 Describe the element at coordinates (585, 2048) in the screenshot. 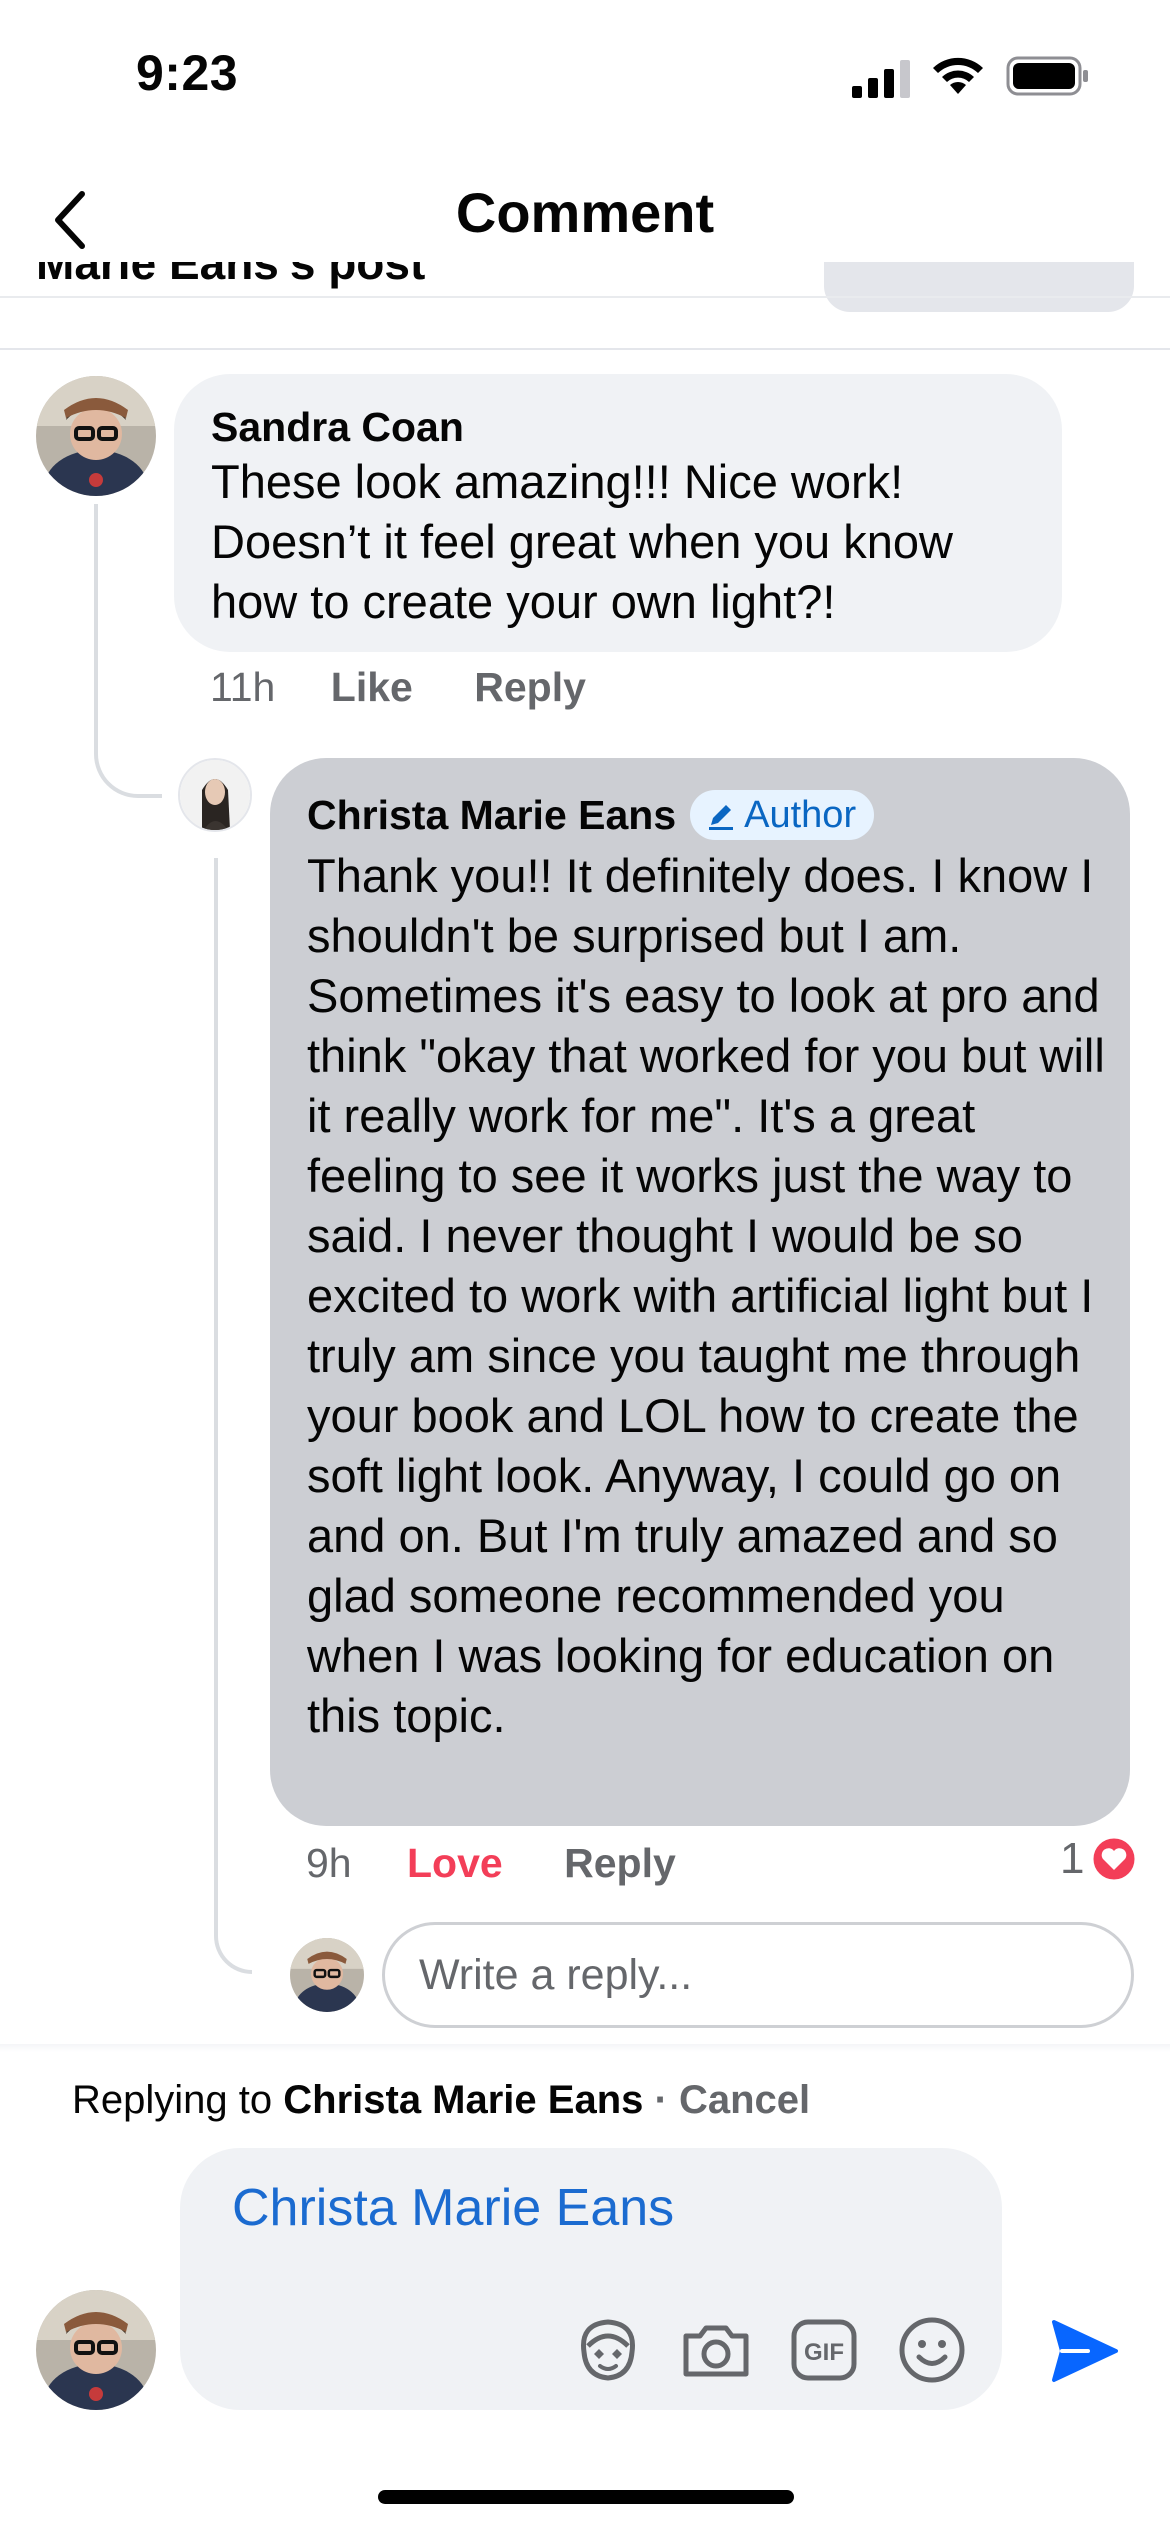

I see `composer-divider` at that location.